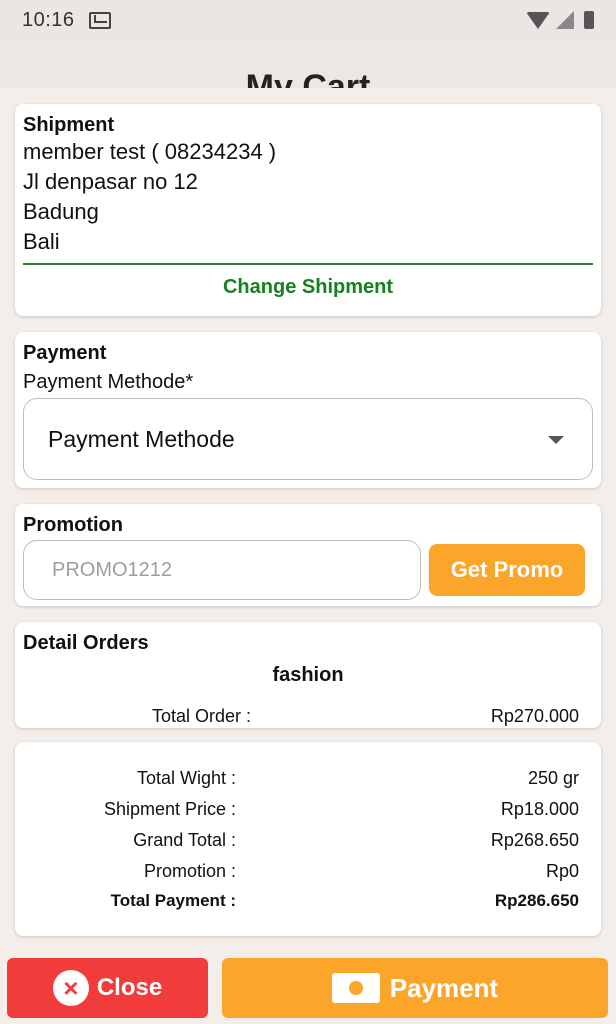 Image resolution: width=616 pixels, height=1024 pixels. What do you see at coordinates (129, 987) in the screenshot?
I see `close-button-label: Close` at bounding box center [129, 987].